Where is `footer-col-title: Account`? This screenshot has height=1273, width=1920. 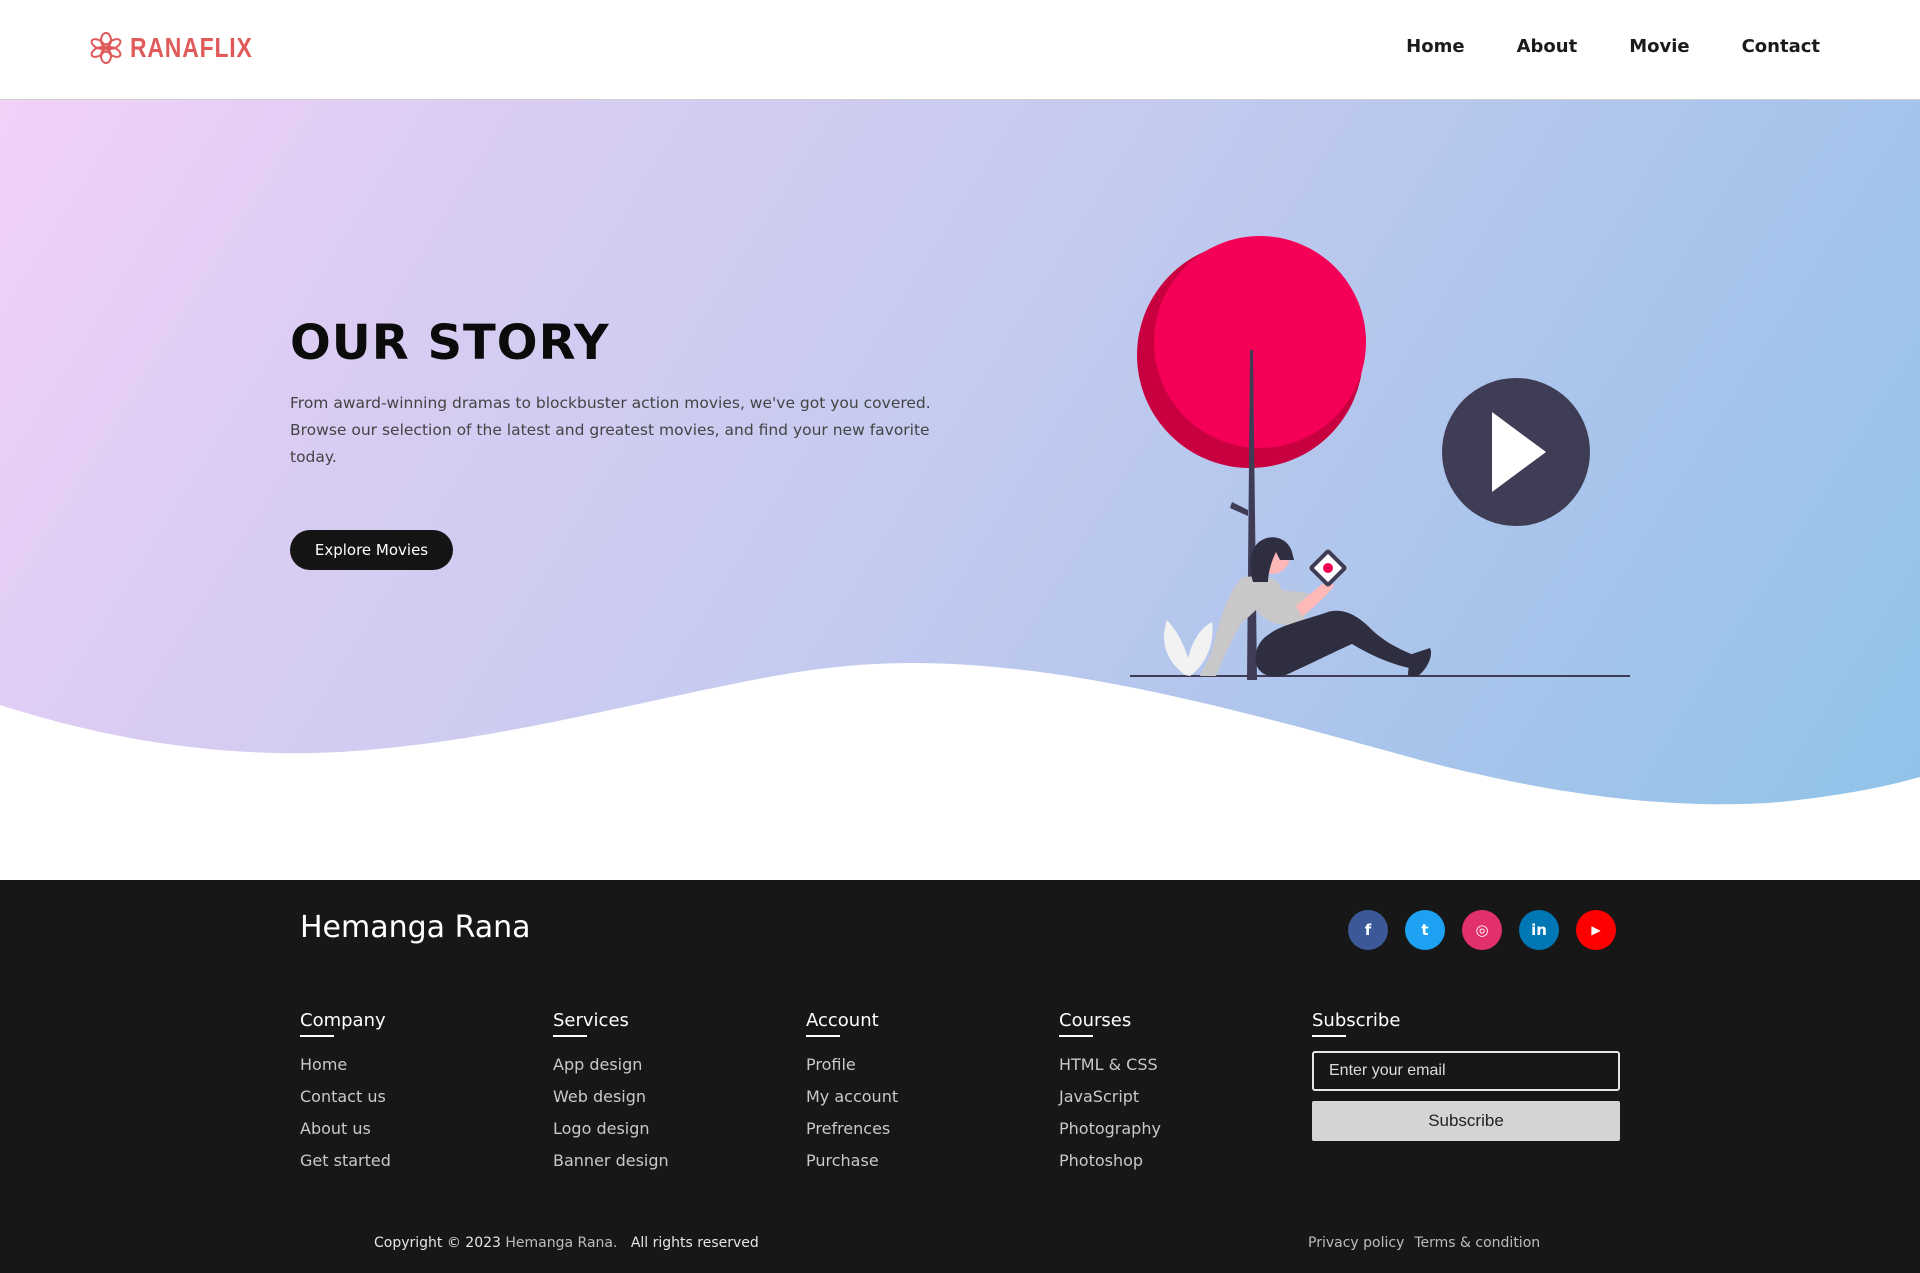
footer-col-title: Account is located at coordinates (842, 1023).